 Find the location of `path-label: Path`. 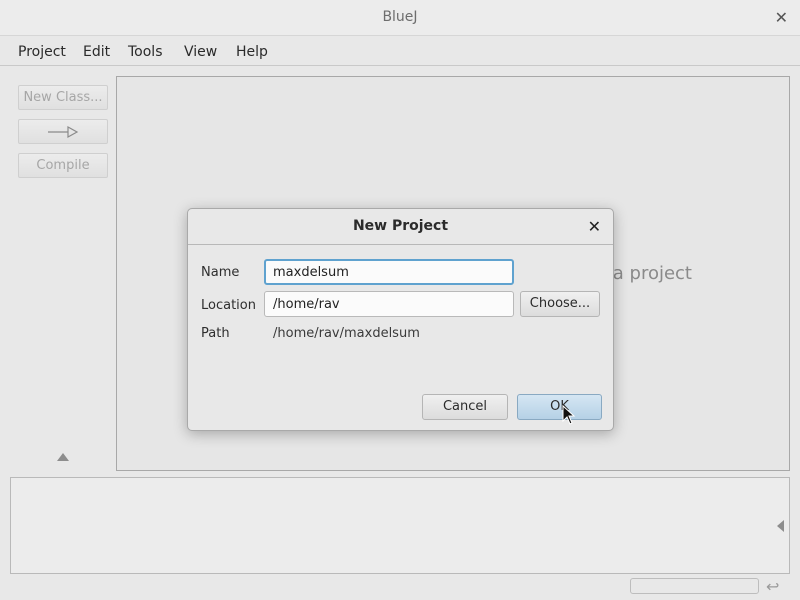

path-label: Path is located at coordinates (215, 333).